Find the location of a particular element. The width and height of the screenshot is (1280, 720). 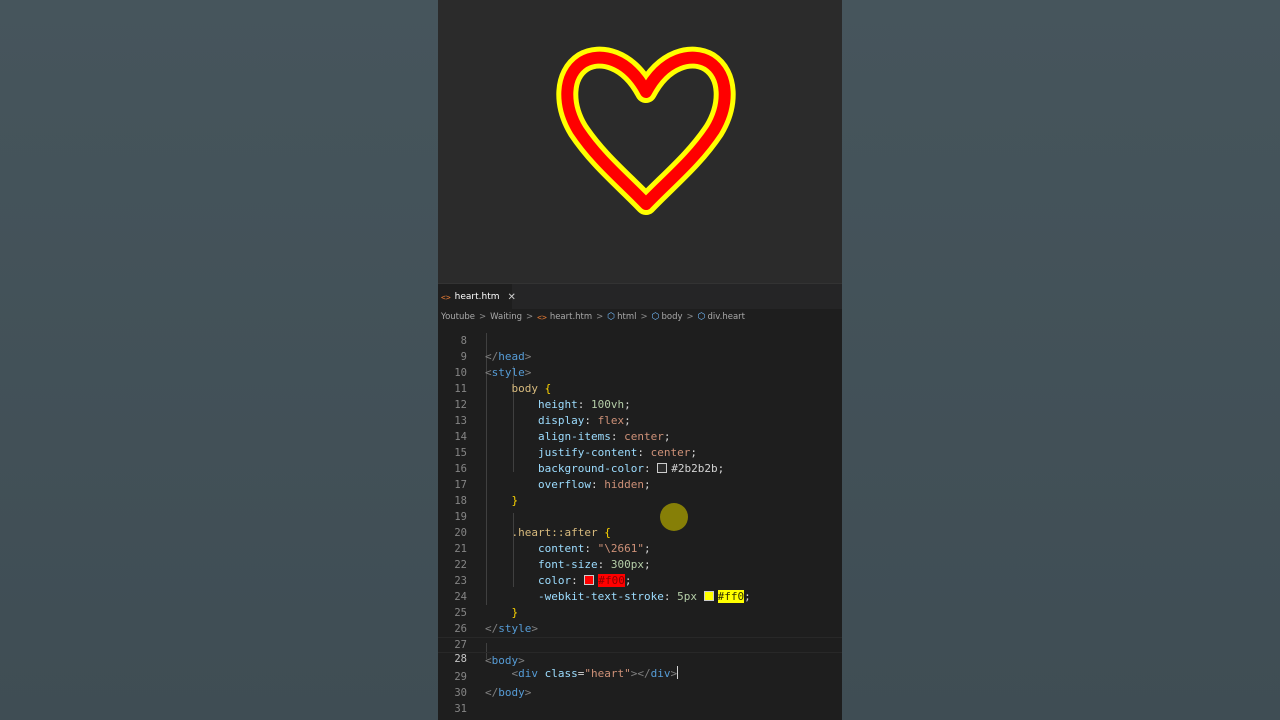

code-line: 30 is located at coordinates (640, 684).